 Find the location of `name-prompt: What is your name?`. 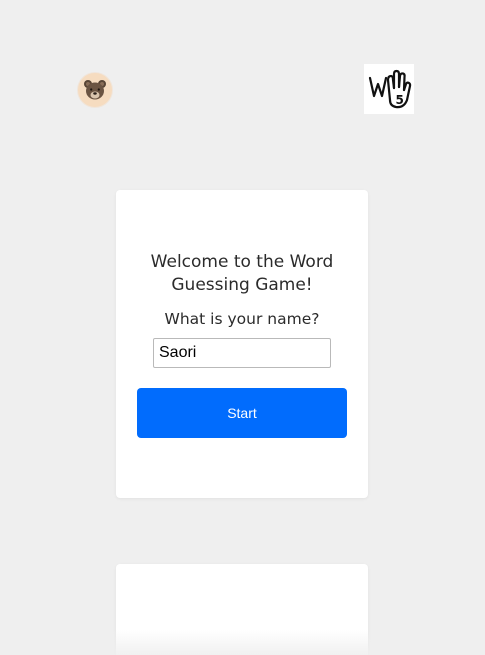

name-prompt: What is your name? is located at coordinates (242, 319).